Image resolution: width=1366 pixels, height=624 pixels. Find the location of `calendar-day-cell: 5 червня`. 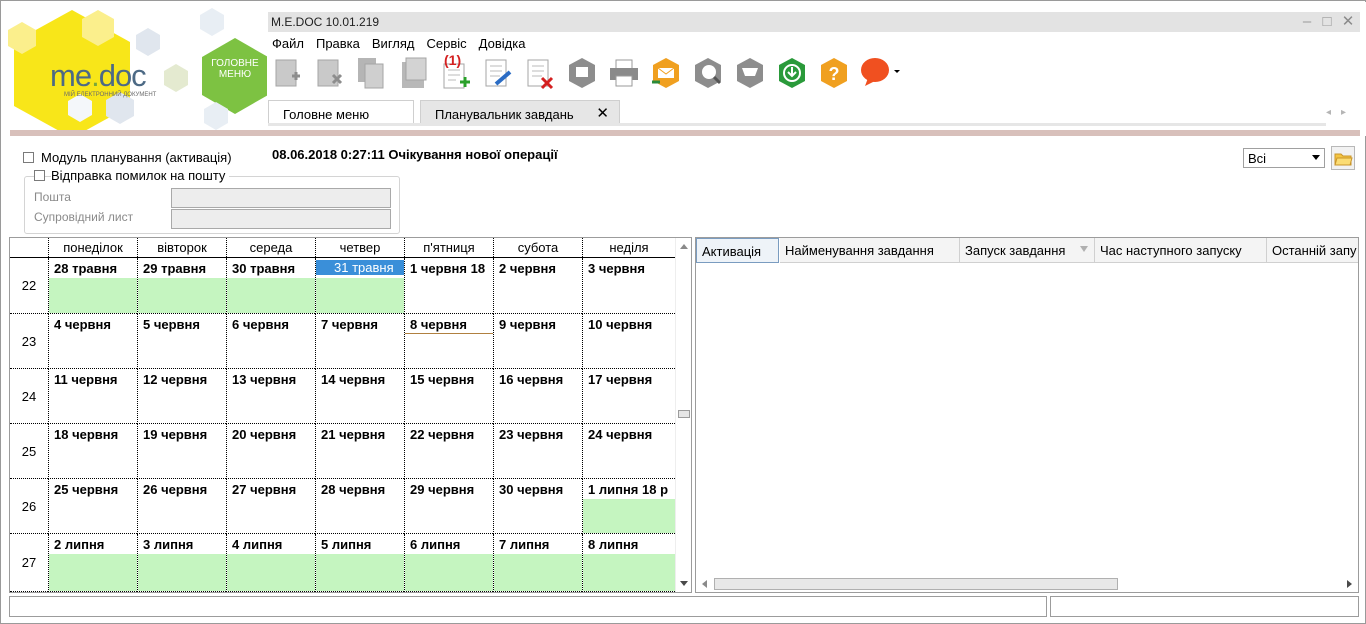

calendar-day-cell: 5 червня is located at coordinates (181, 341).